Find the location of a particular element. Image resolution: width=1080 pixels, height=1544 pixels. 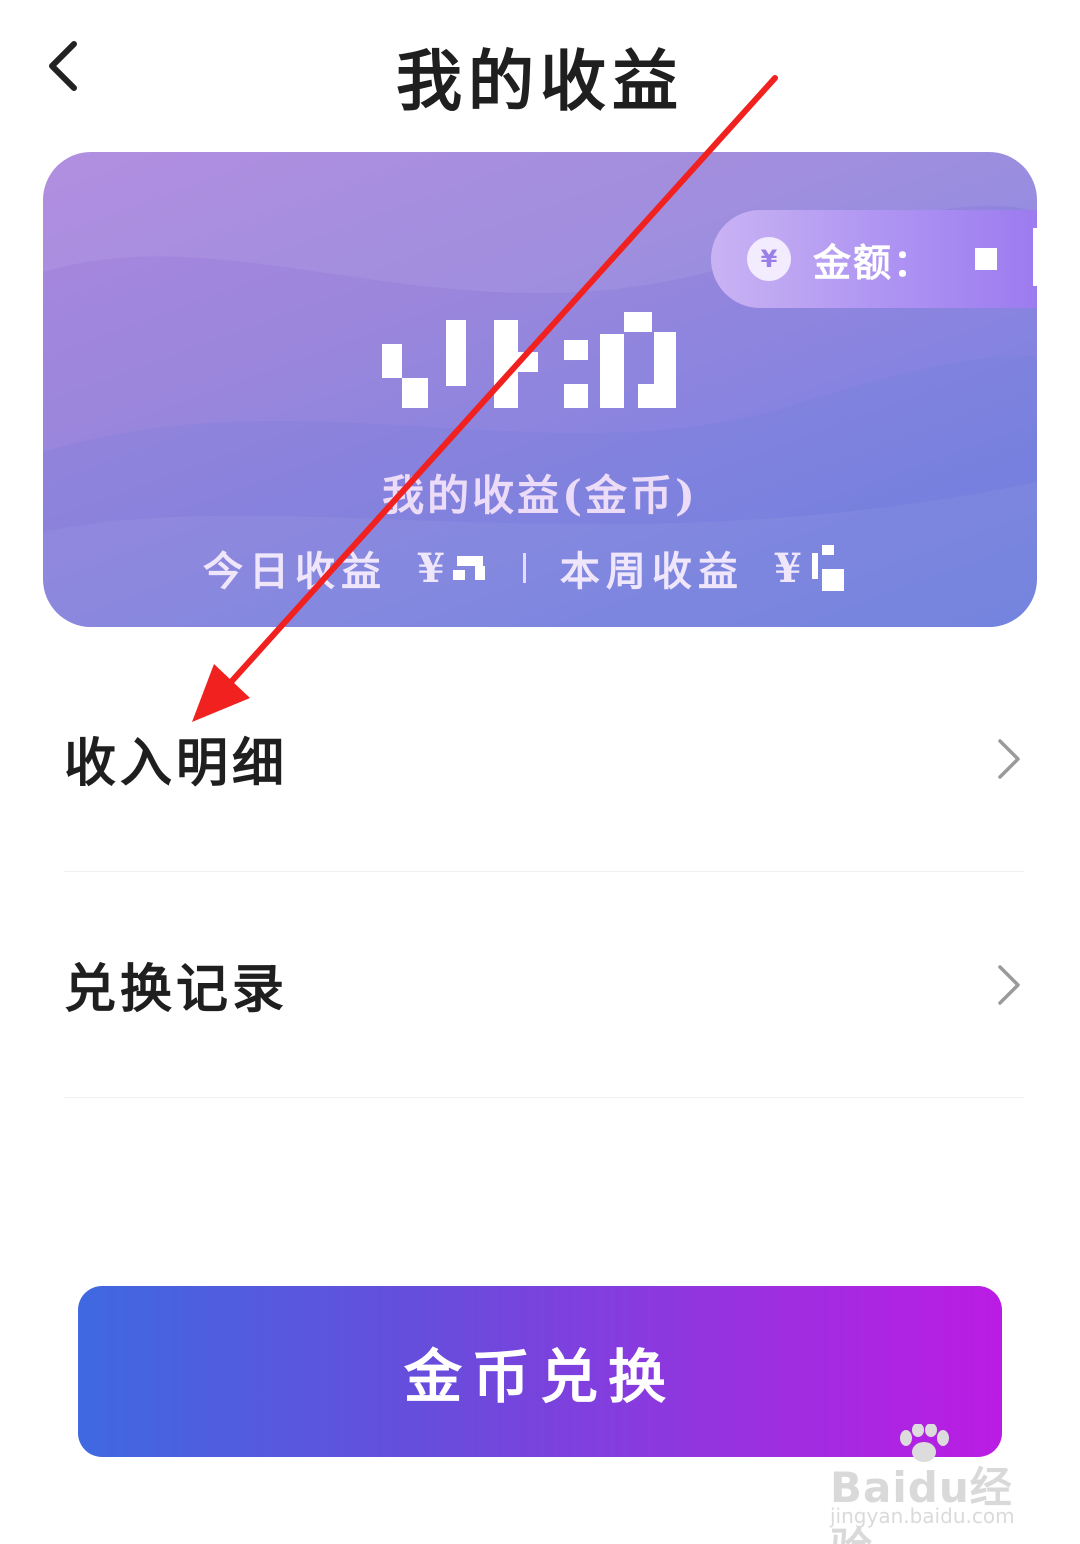

menu-item-exchange-records: 兑换记录 is located at coordinates (544, 985).